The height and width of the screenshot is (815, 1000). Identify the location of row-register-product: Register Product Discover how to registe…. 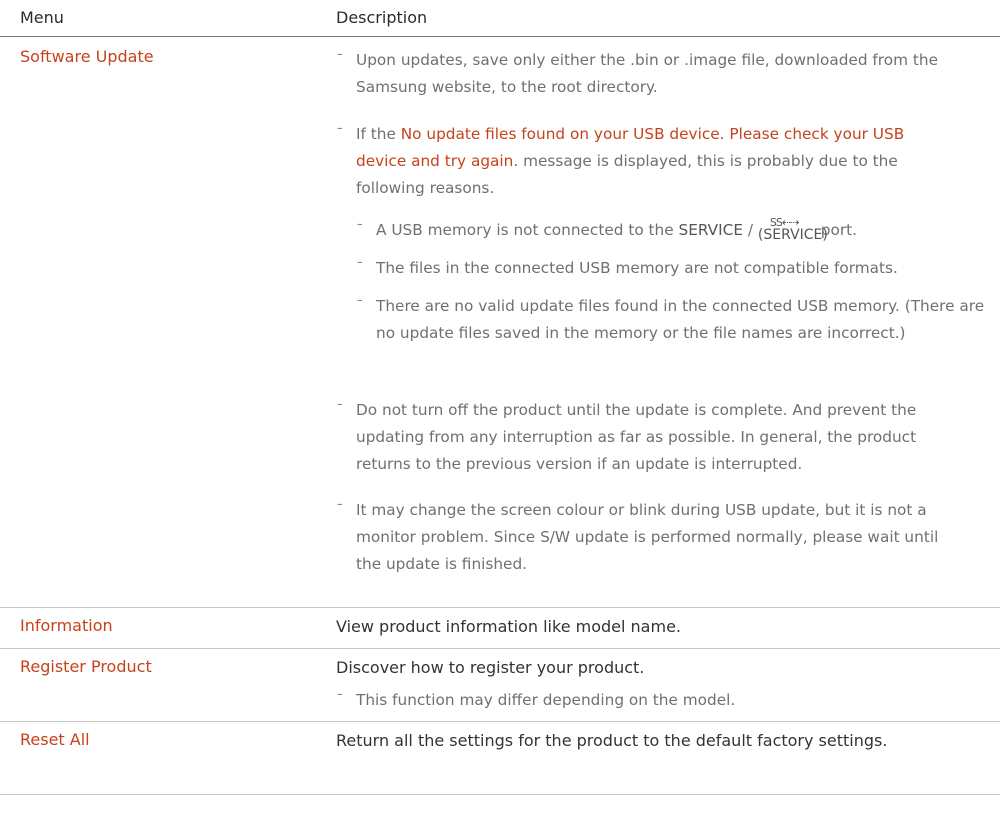
(500, 685).